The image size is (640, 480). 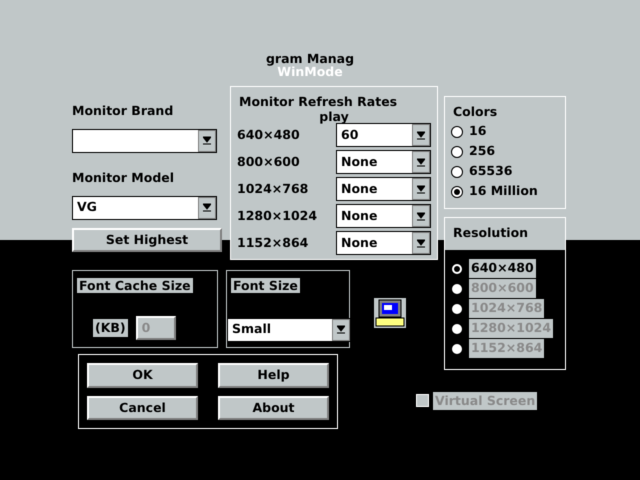 What do you see at coordinates (265, 285) in the screenshot?
I see `group-title: Font Size` at bounding box center [265, 285].